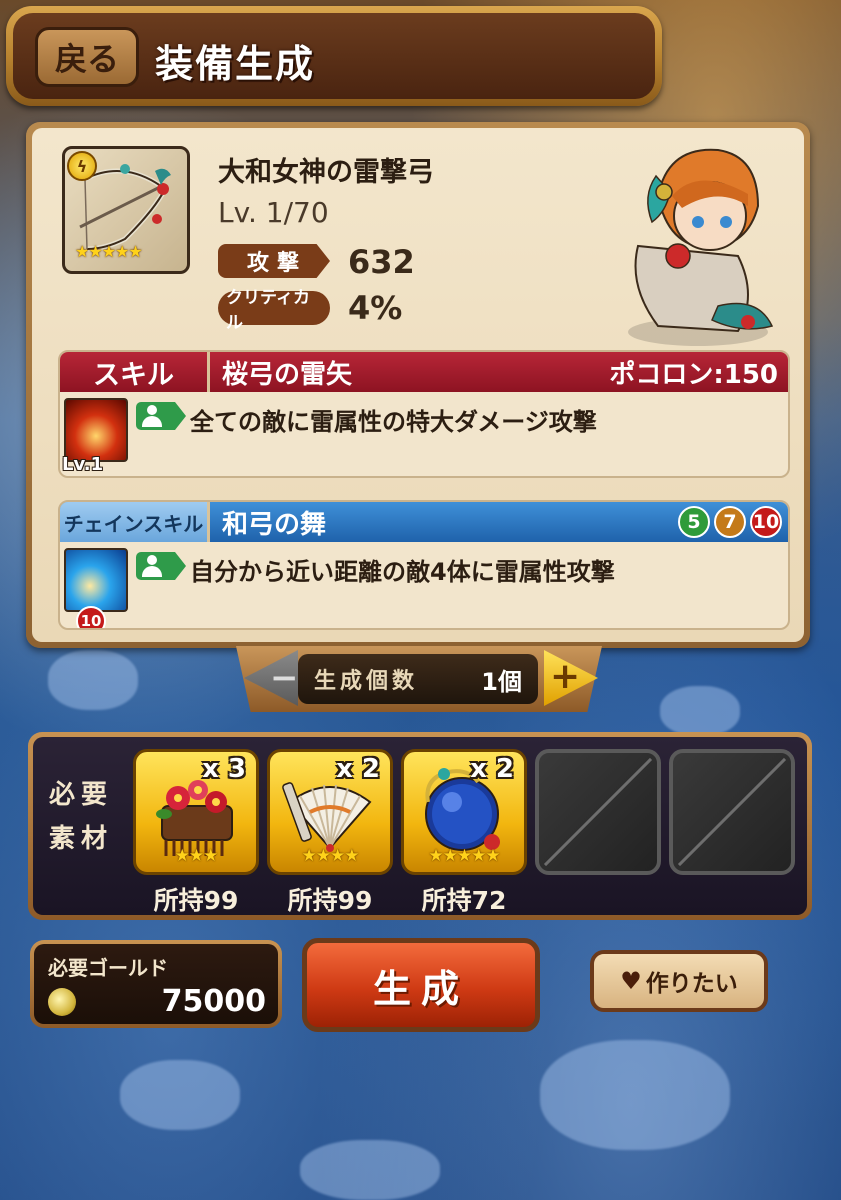 This screenshot has width=841, height=1200. Describe the element at coordinates (693, 374) in the screenshot. I see `skill-cost: ポコロン:150` at that location.